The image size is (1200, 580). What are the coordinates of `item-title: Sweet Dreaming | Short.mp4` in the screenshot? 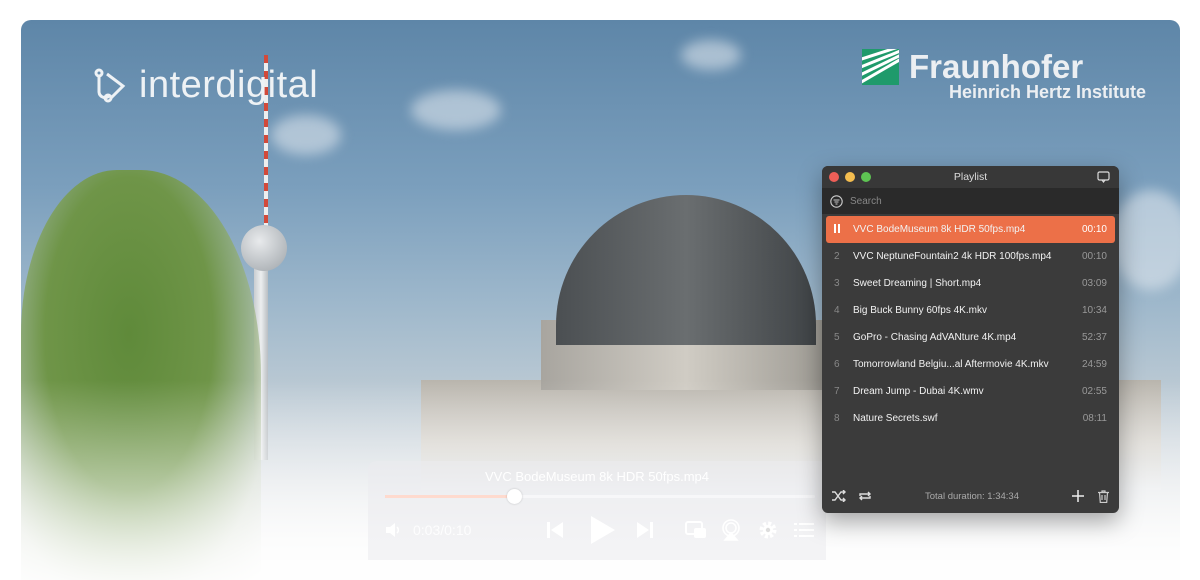 It's located at (917, 283).